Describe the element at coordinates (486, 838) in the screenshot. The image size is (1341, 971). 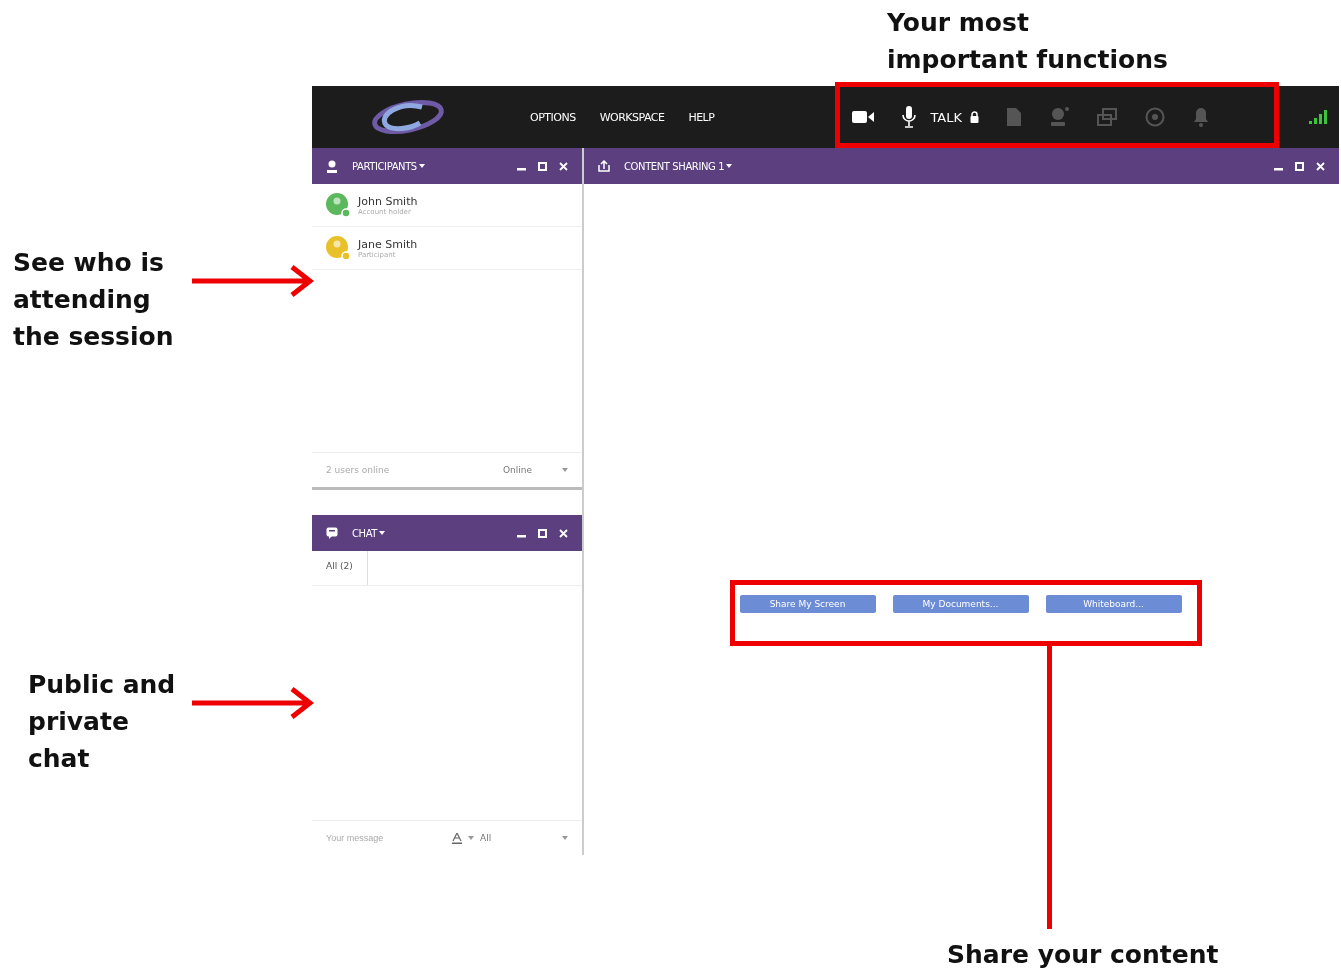
I see `recipient-dropdown: All` at that location.